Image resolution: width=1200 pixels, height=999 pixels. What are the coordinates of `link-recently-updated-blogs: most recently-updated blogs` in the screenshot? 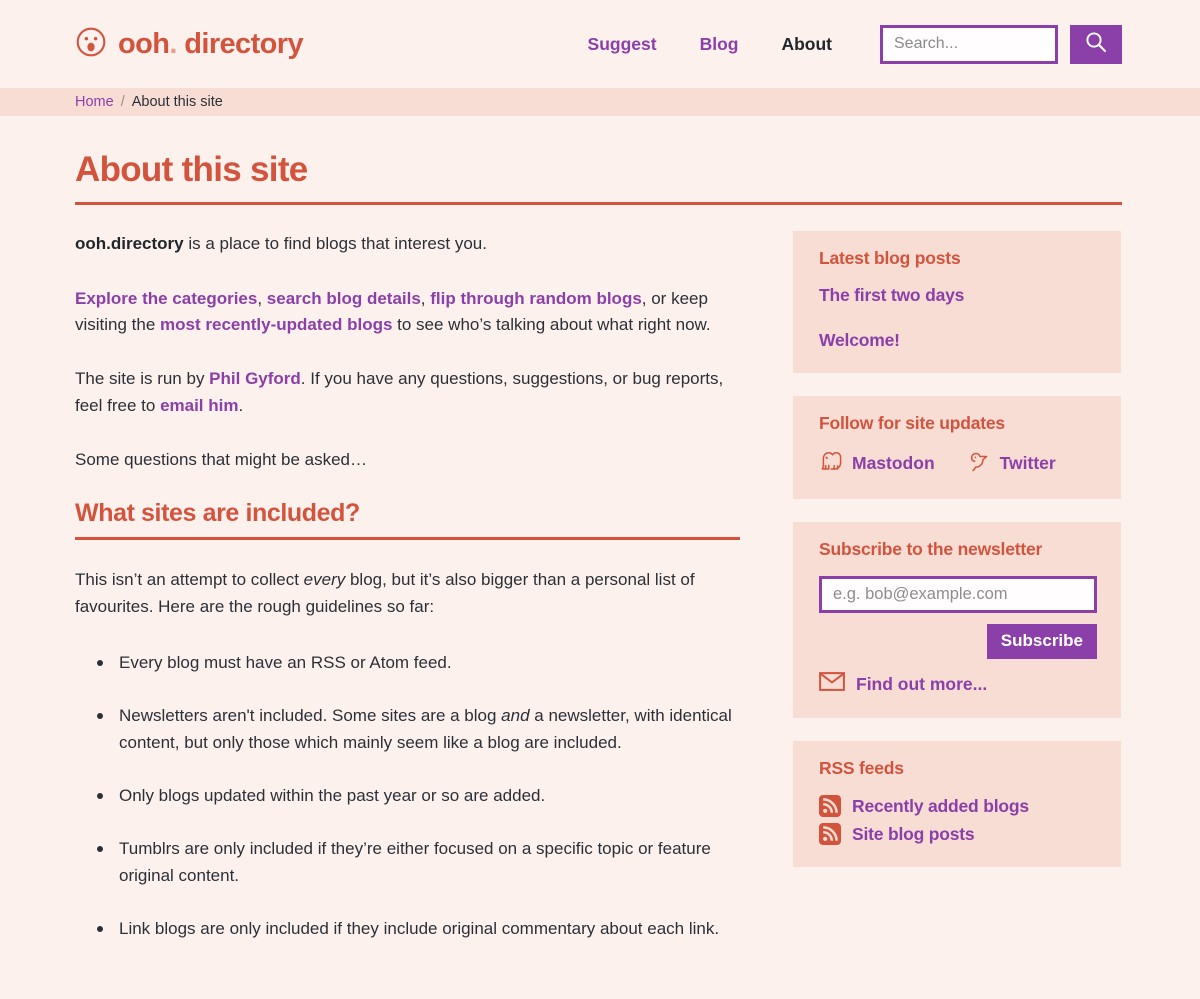 It's located at (276, 324).